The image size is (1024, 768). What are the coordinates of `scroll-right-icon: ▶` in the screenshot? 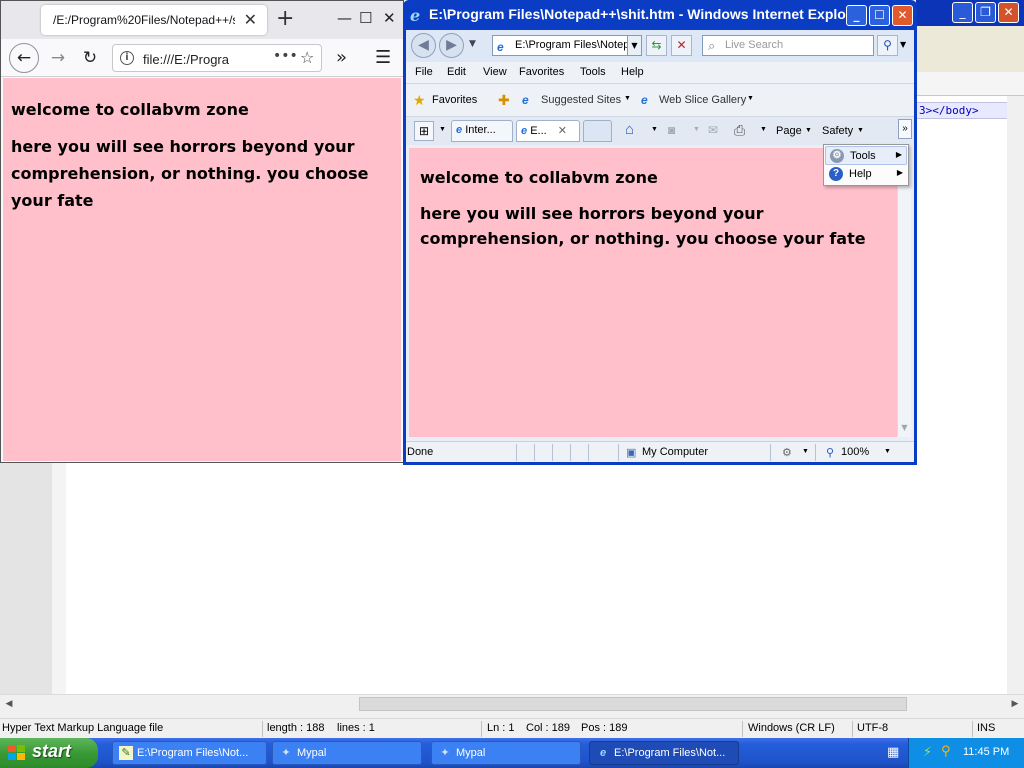 It's located at (1015, 704).